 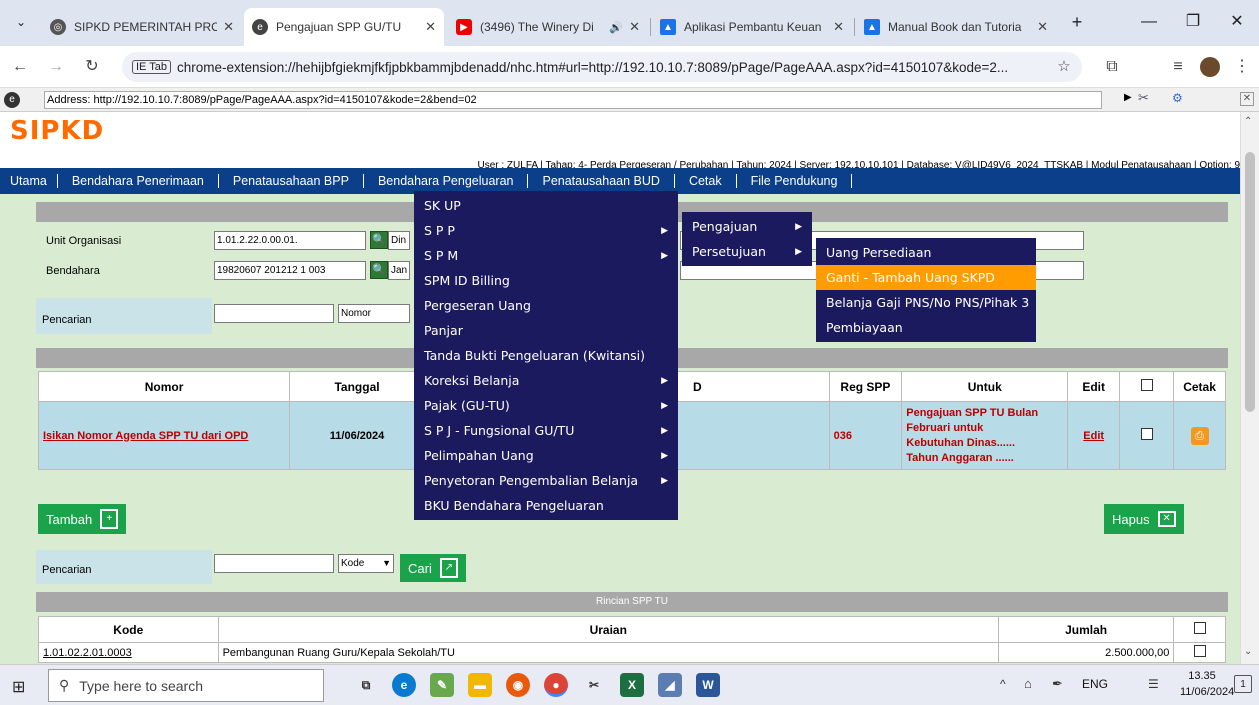 What do you see at coordinates (546, 455) in the screenshot?
I see `menu-item-pelimpahan-uang: Pelimpahan Uang ▶` at bounding box center [546, 455].